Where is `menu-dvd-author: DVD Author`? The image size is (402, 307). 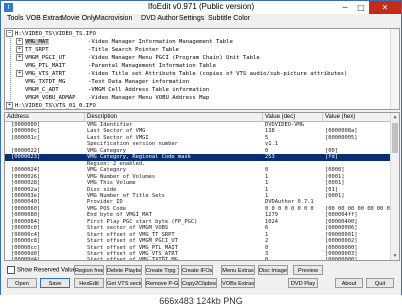
menu-dvd-author: DVD Author is located at coordinates (159, 18).